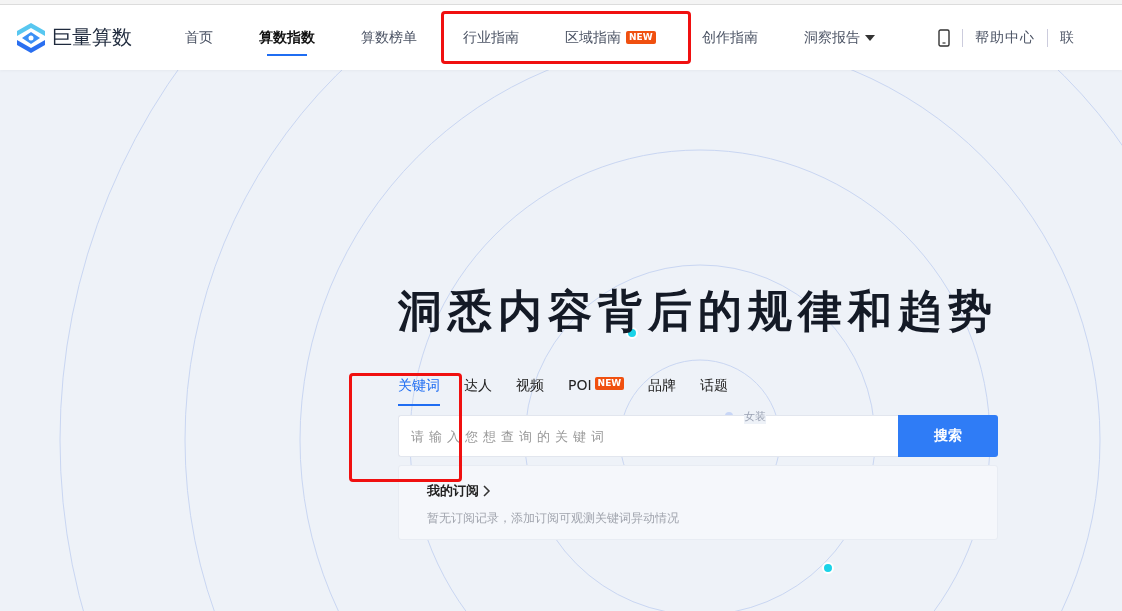  What do you see at coordinates (530, 391) in the screenshot?
I see `search-tab: 视频` at bounding box center [530, 391].